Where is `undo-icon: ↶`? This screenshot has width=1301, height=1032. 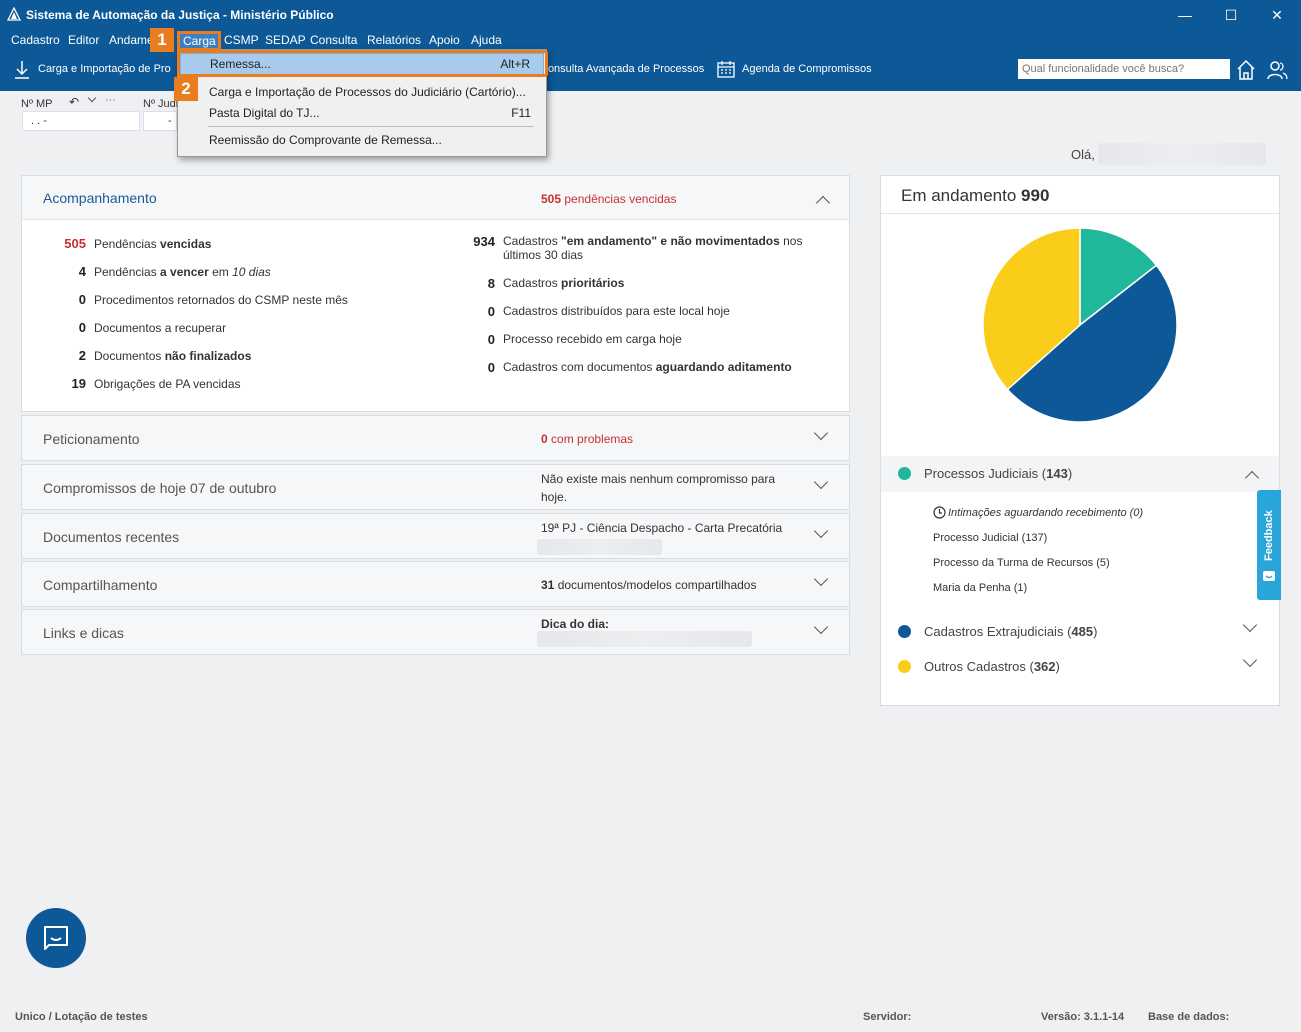
undo-icon: ↶ is located at coordinates (74, 102).